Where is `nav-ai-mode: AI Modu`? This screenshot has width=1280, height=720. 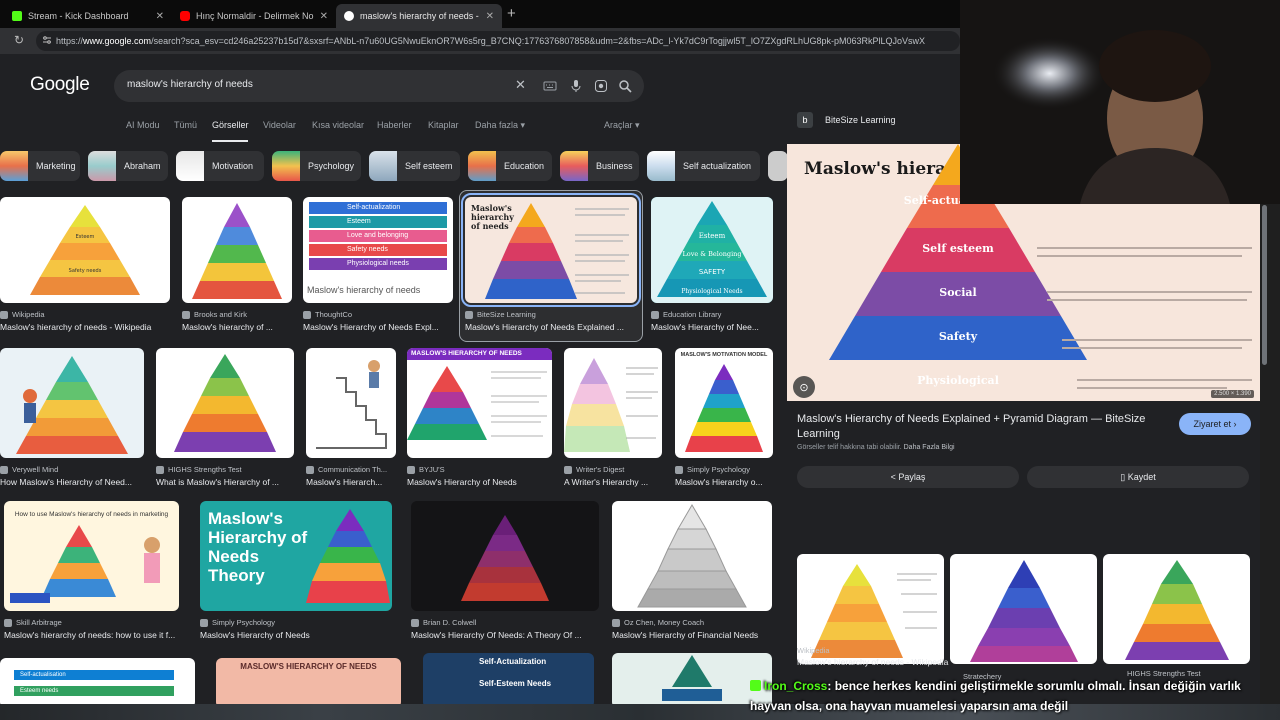
nav-ai-mode: AI Modu is located at coordinates (143, 125).